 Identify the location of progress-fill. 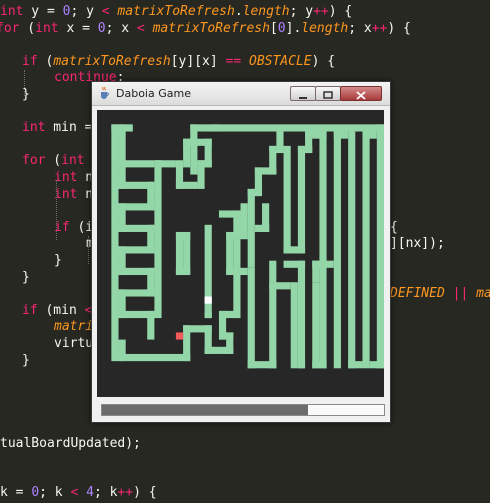
(205, 410).